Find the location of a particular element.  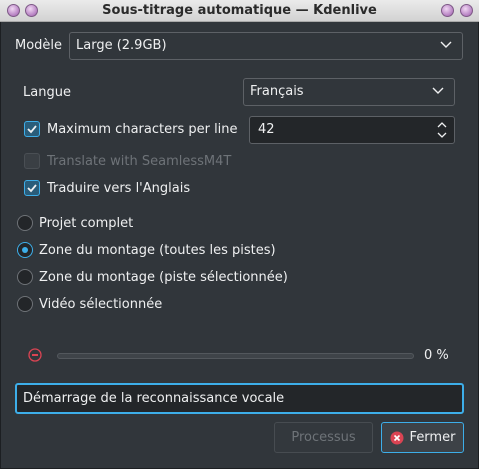

spin-arrows-icon is located at coordinates (442, 130).